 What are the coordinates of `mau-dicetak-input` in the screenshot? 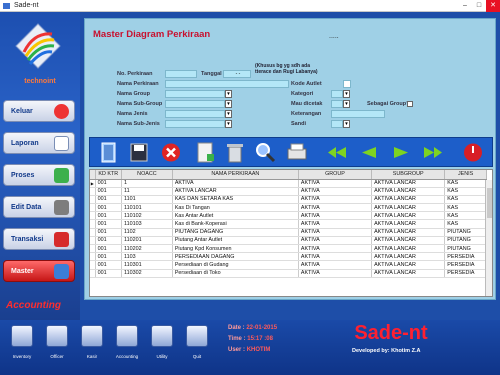 It's located at (337, 104).